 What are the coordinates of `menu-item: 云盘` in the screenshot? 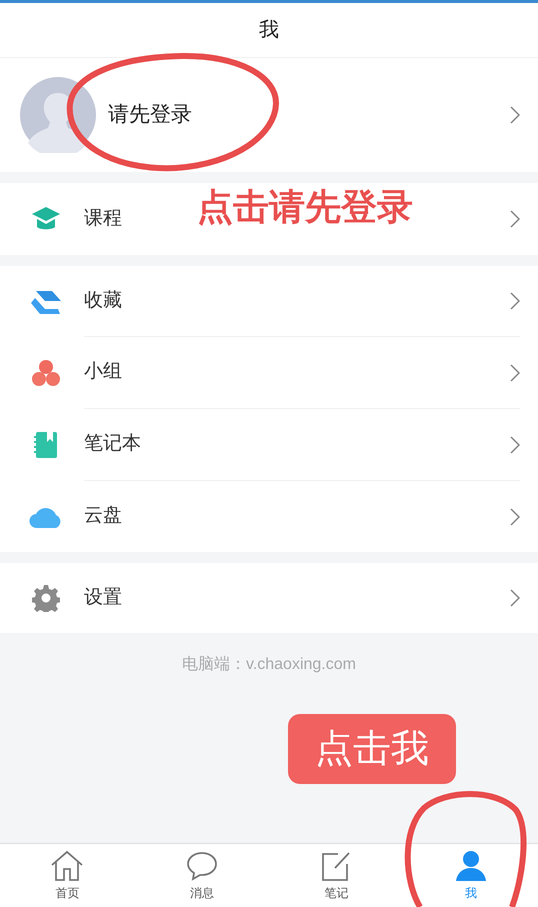 It's located at (103, 516).